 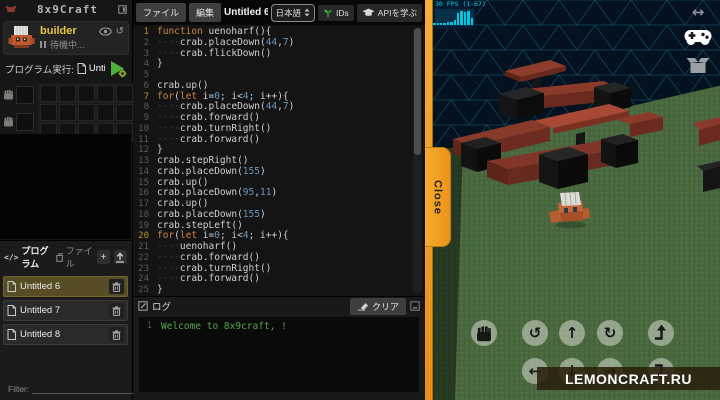 What do you see at coordinates (279, 86) in the screenshot?
I see `code-line: 6 crab.up()` at bounding box center [279, 86].